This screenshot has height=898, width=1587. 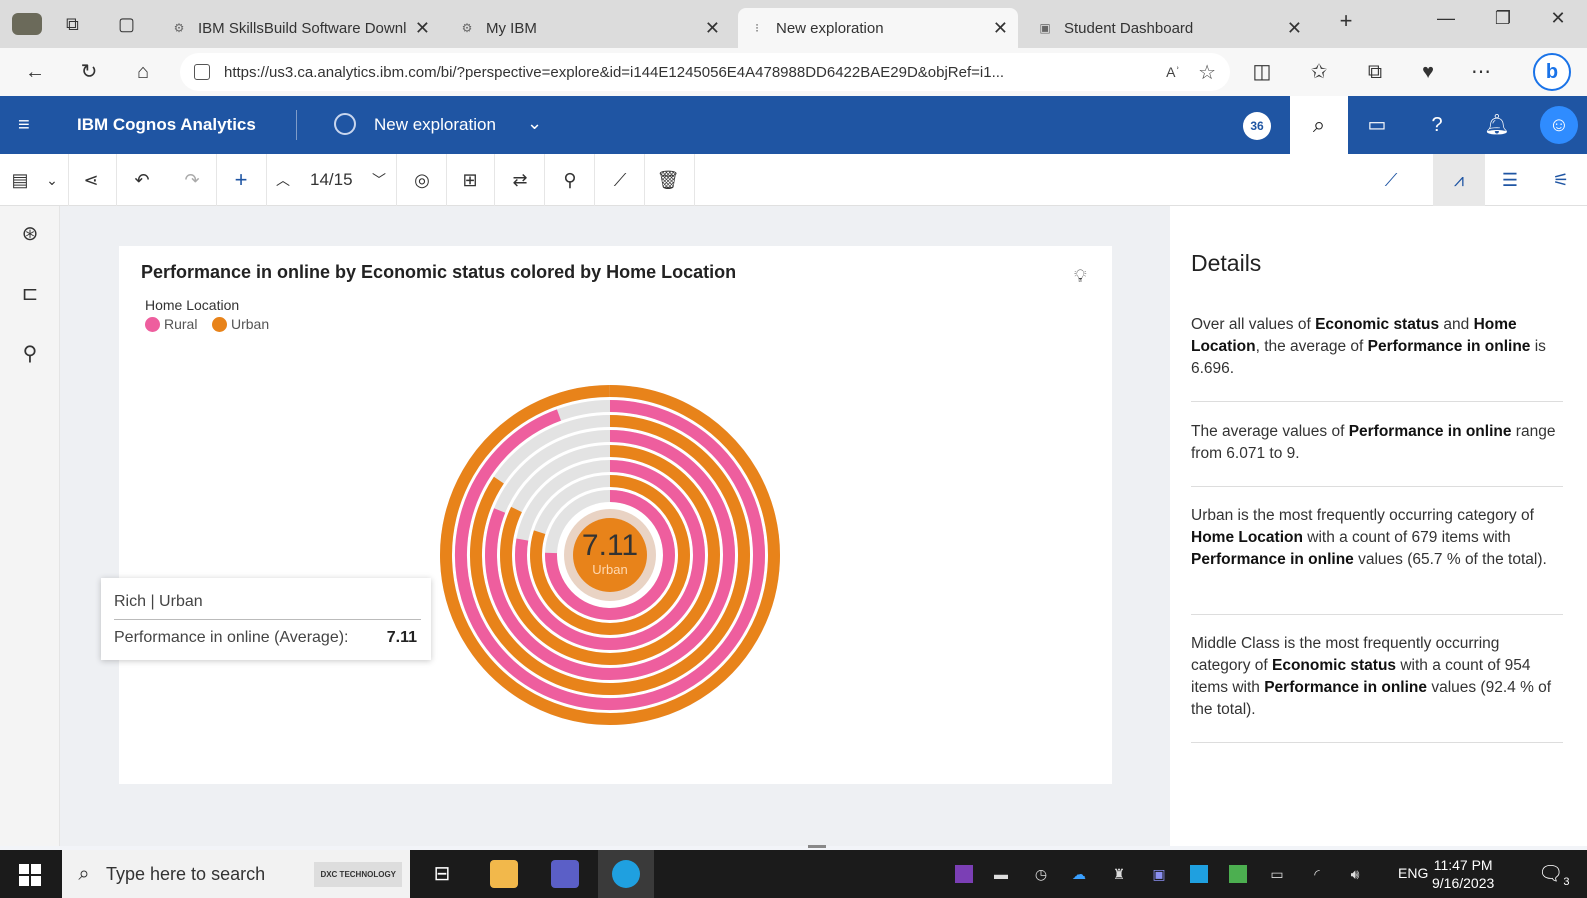 I want to click on save-icon: ▤, so click(x=20, y=180).